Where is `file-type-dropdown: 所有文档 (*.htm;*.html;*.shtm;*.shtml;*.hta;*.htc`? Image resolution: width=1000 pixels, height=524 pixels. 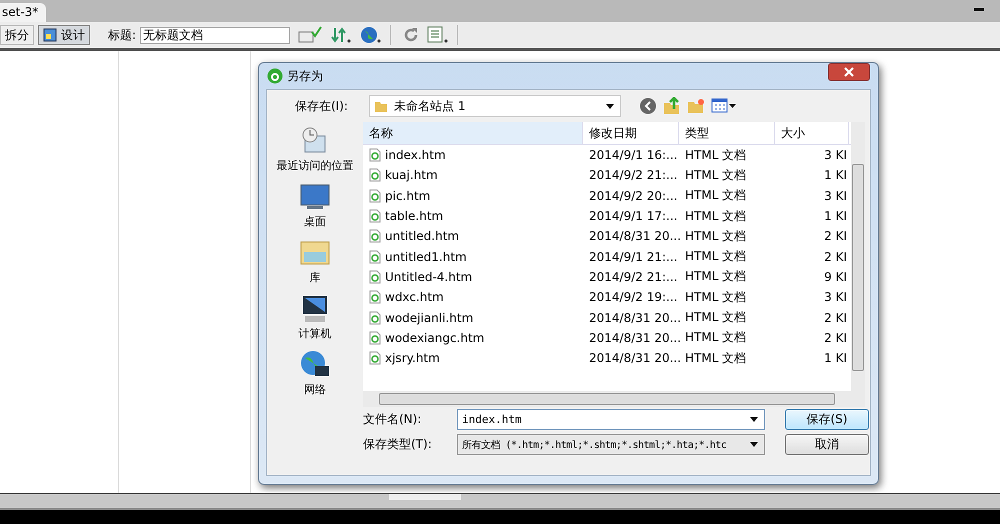 file-type-dropdown: 所有文档 (*.htm;*.html;*.shtm;*.shtml;*.hta;*.htc is located at coordinates (611, 444).